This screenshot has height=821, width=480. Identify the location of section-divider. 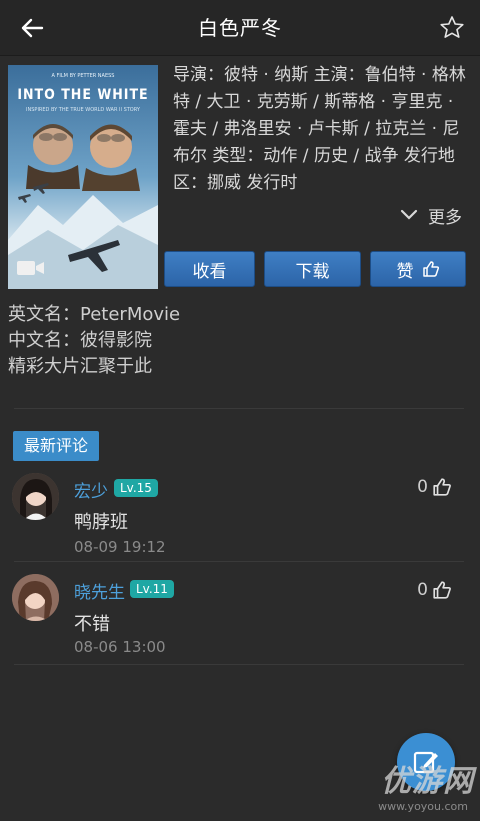
(239, 408).